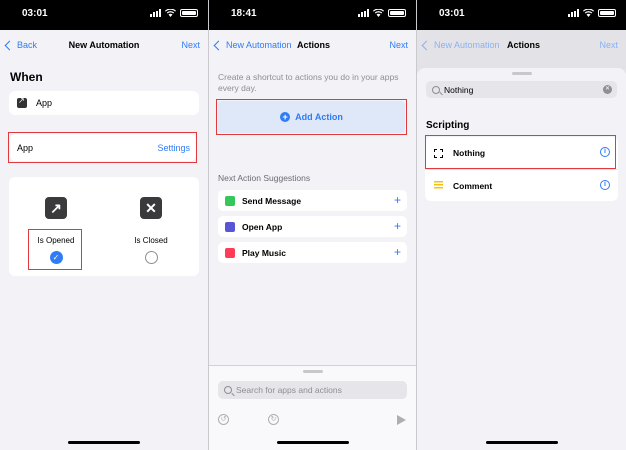 This screenshot has height=450, width=626. I want to click on suggestion-play-music: Play Music +, so click(312, 252).